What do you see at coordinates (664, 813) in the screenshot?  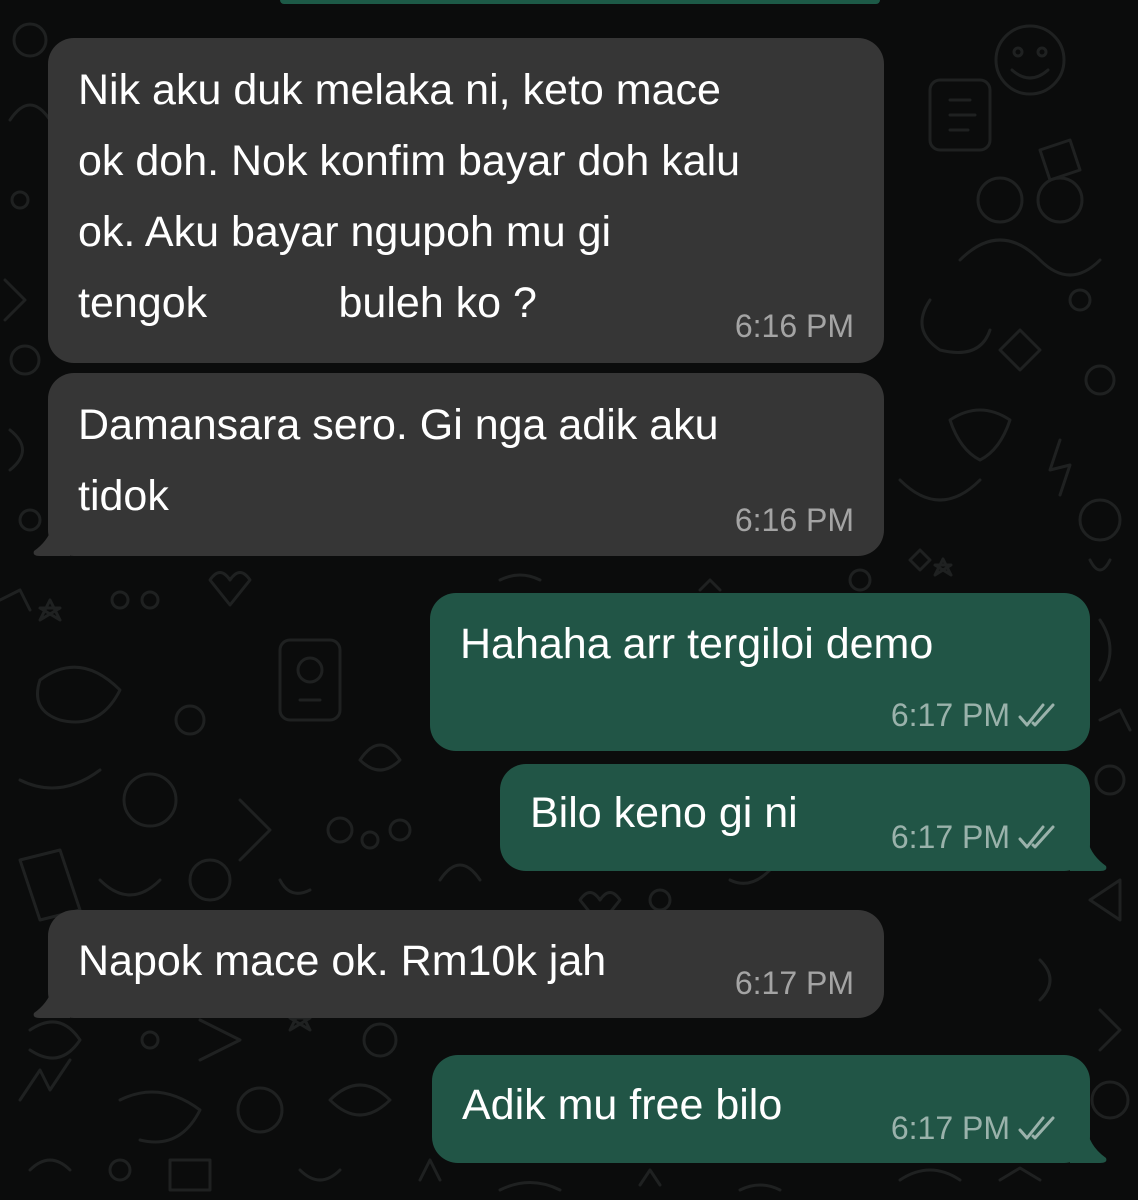 I see `message-text-line: Bilo keno gi ni` at bounding box center [664, 813].